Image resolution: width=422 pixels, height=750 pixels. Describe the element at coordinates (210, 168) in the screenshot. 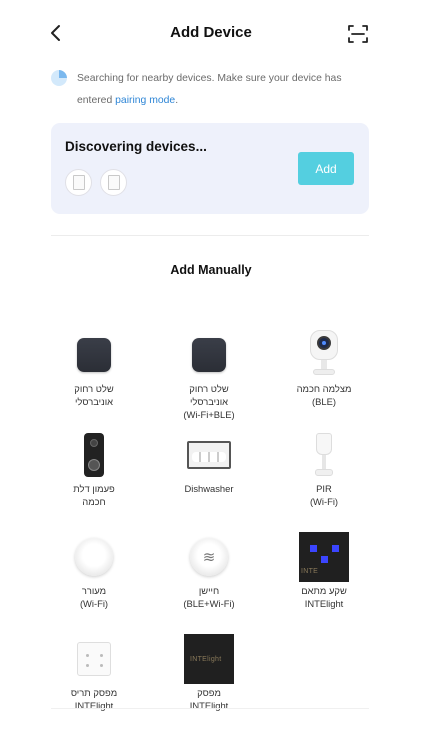

I see `discovering-card: Discovering devices... Add` at that location.